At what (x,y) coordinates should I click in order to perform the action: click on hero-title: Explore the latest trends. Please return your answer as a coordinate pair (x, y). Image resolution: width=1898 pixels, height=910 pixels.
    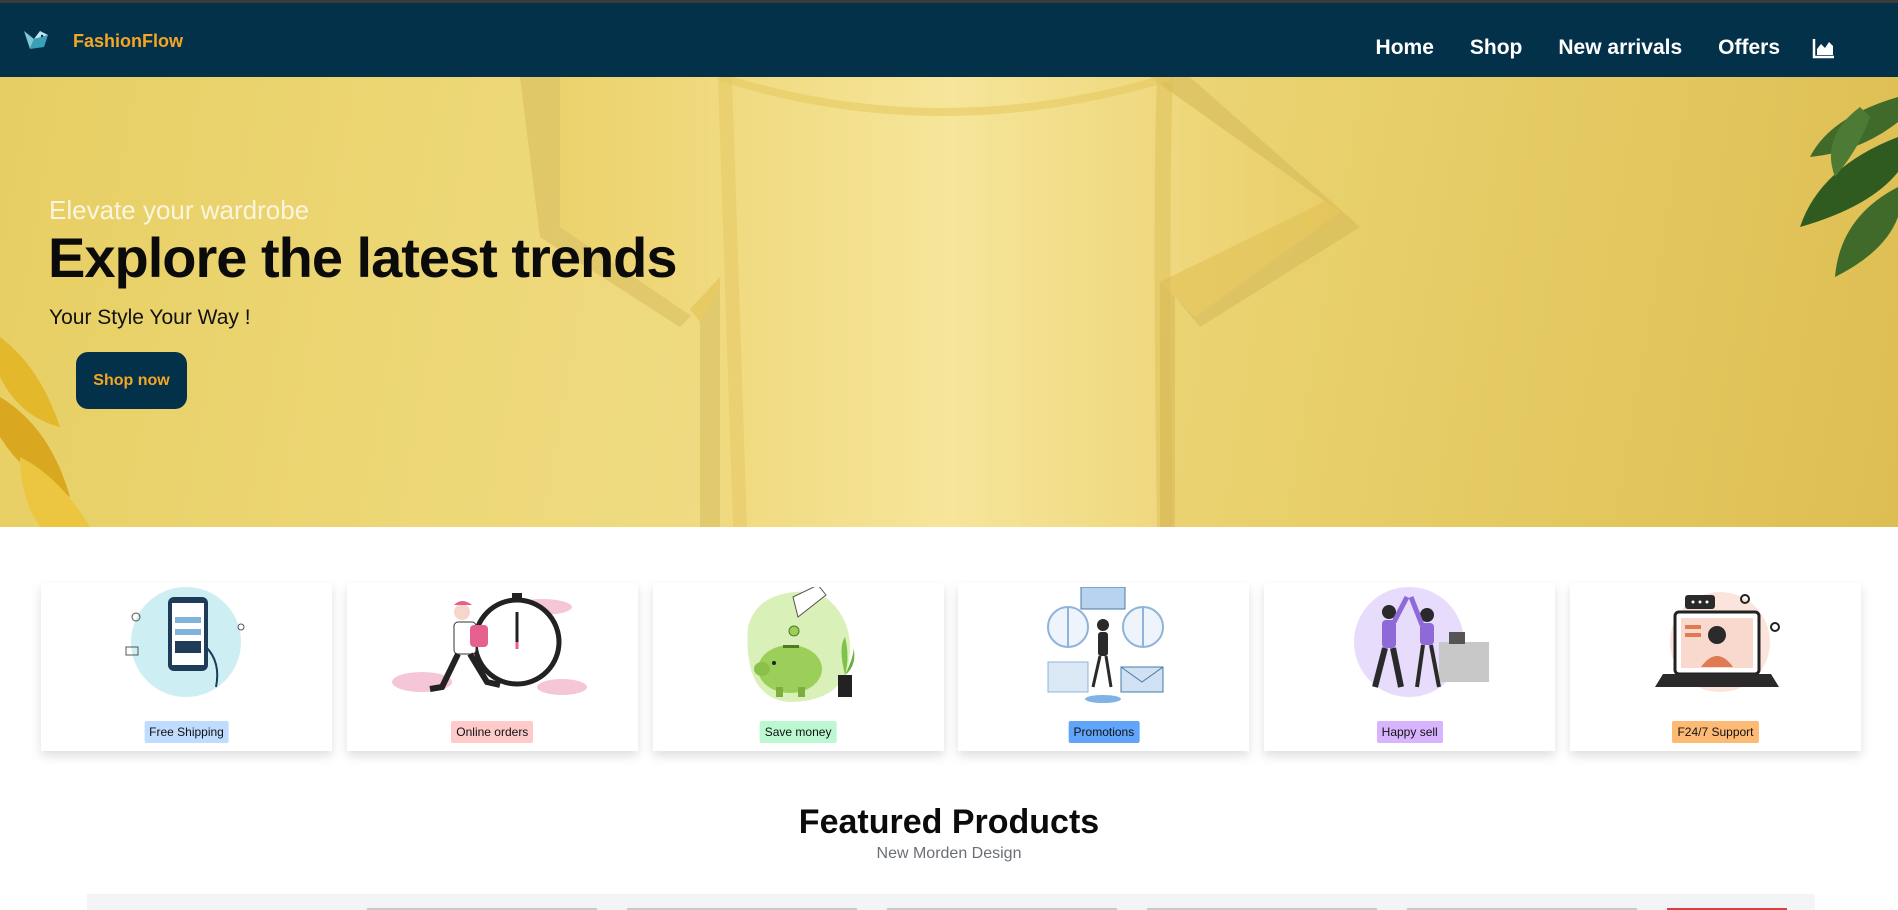
    Looking at the image, I should click on (363, 257).